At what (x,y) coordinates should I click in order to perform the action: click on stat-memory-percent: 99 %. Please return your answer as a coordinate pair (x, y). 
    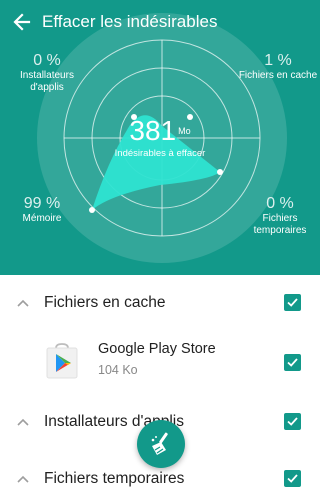
    Looking at the image, I should click on (42, 203).